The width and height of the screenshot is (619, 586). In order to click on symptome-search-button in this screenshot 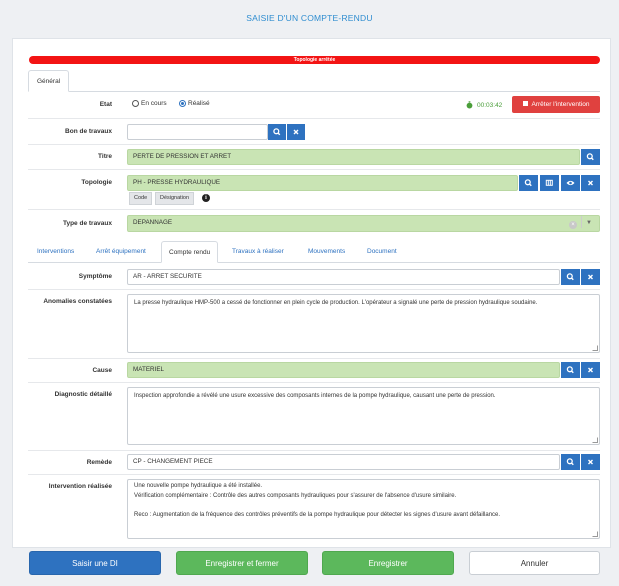, I will do `click(570, 277)`.